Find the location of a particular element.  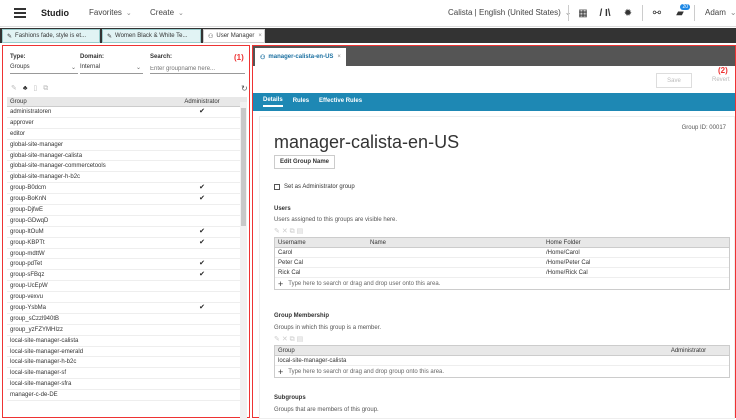

tab-effective-rules: Effective Rules is located at coordinates (340, 102).